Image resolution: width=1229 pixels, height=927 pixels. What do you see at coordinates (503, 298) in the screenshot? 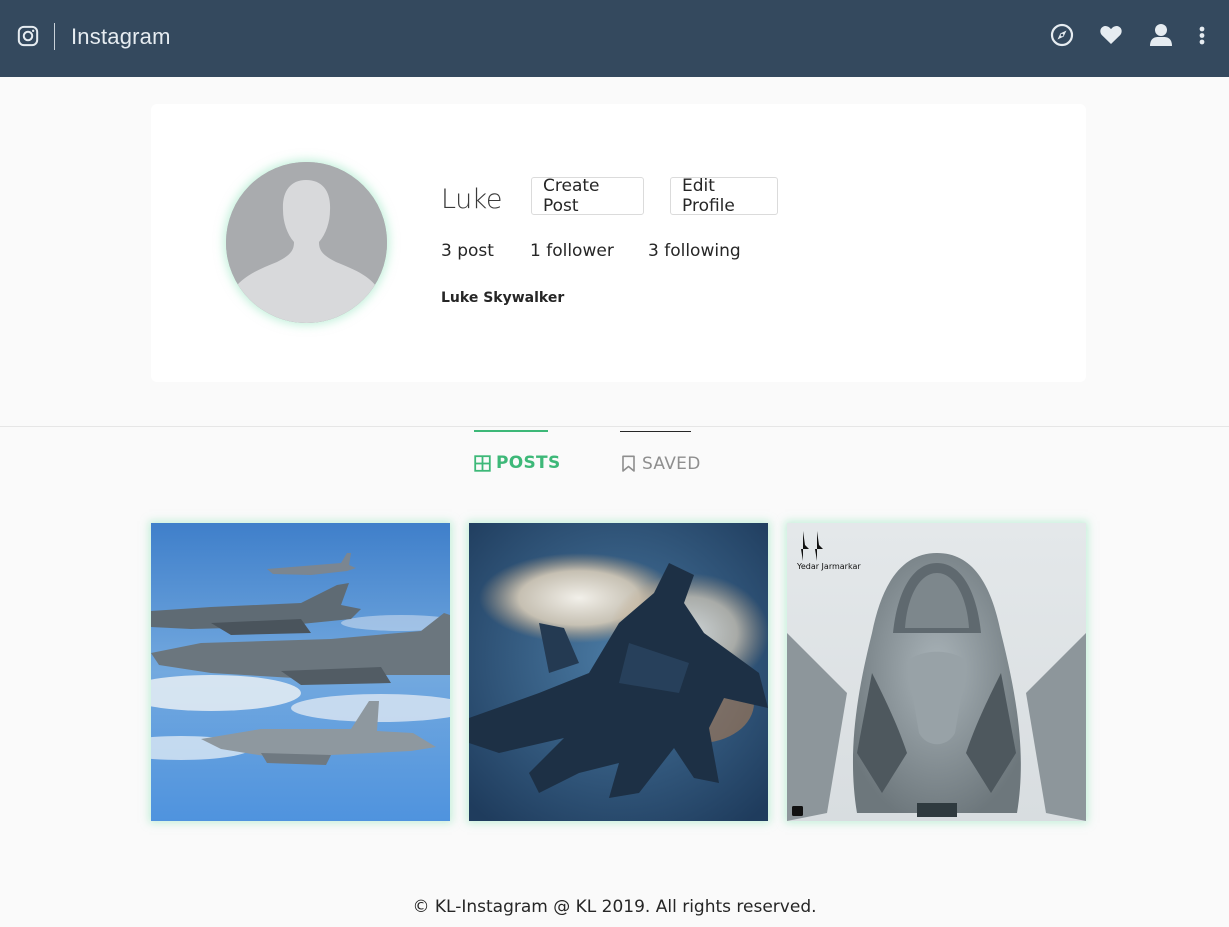
I see `profile-full-name: Luke Skywalker` at bounding box center [503, 298].